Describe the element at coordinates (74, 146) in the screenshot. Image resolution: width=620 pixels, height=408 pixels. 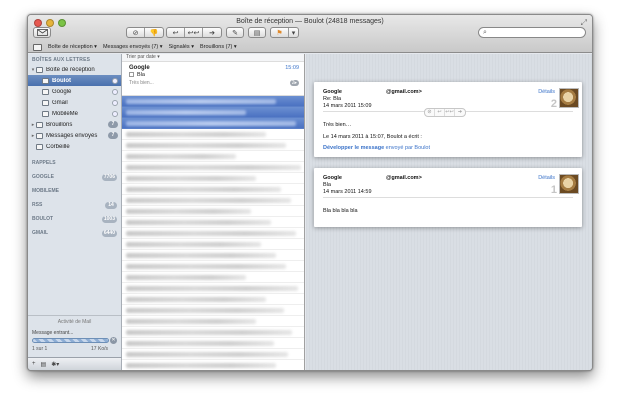
I see `sidebar-item-trash: Corbeille` at that location.